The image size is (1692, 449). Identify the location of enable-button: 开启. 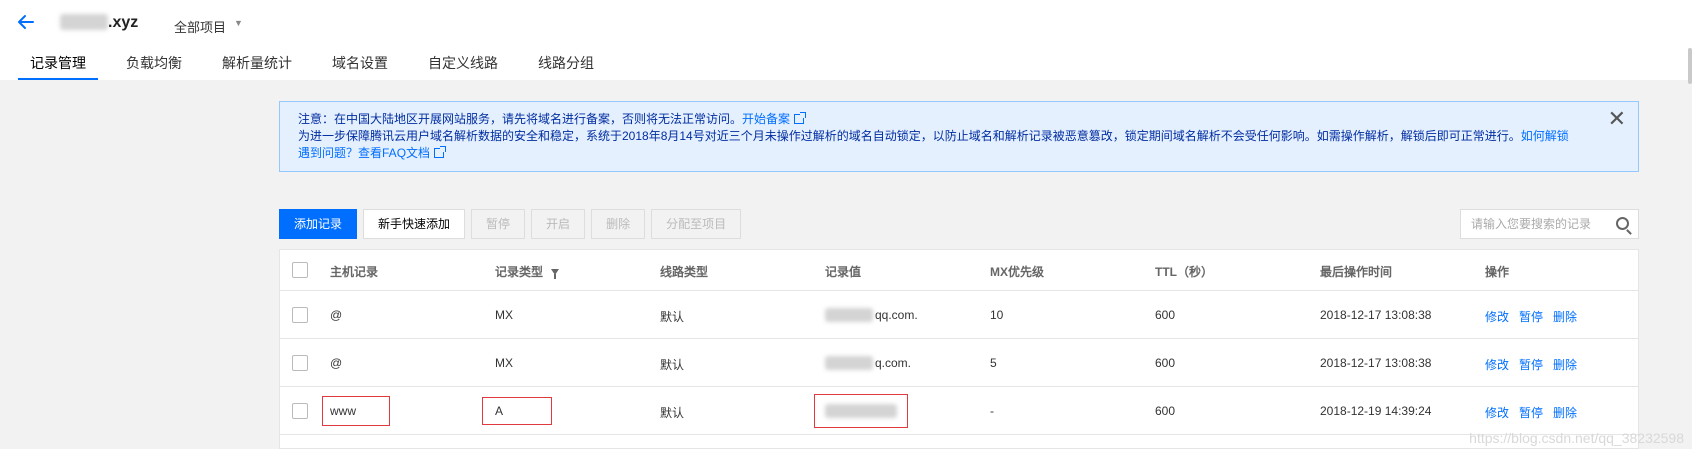
(558, 224).